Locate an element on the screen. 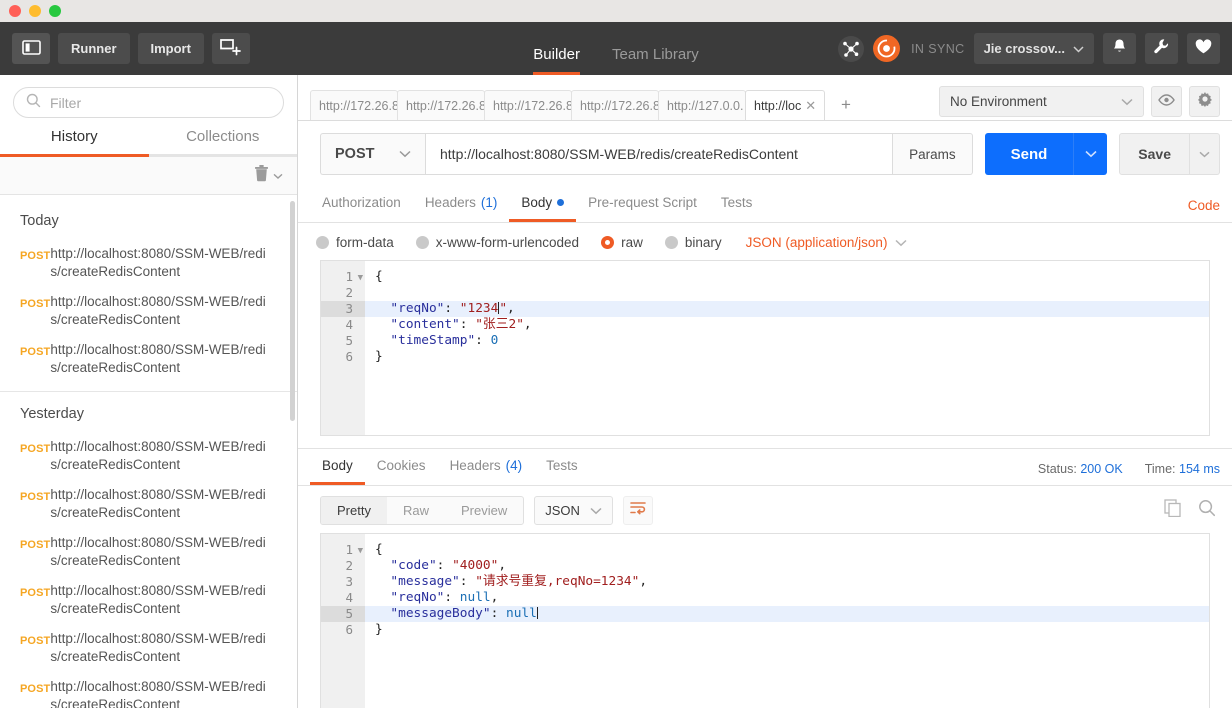 This screenshot has width=1232, height=708. subtab-authorization: Authorization is located at coordinates (361, 208).